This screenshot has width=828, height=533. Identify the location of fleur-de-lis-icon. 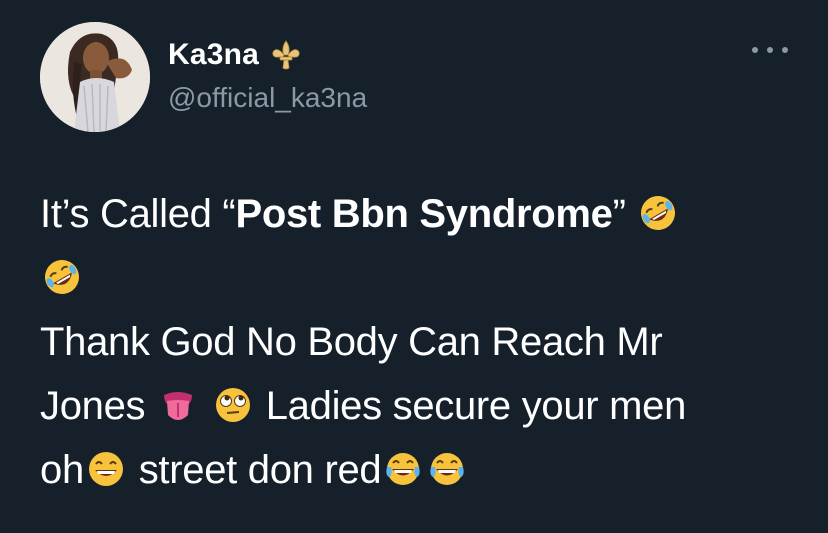
(286, 55).